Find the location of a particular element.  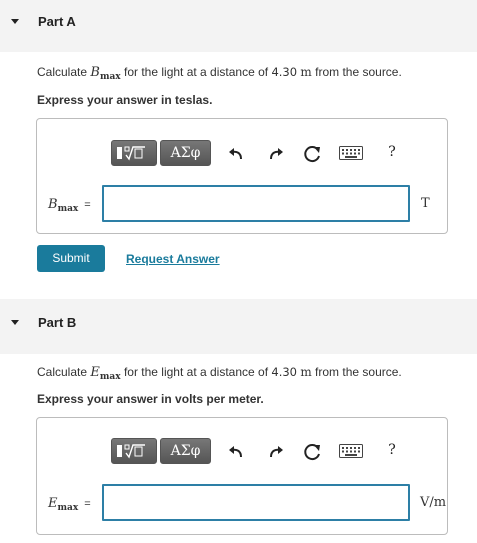

part-b-answer-input is located at coordinates (256, 502).